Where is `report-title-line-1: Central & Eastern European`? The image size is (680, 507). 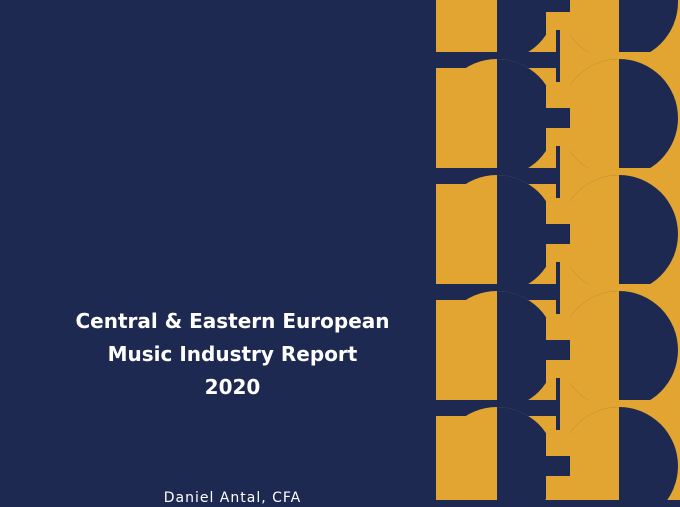
report-title-line-1: Central & Eastern European is located at coordinates (232, 321).